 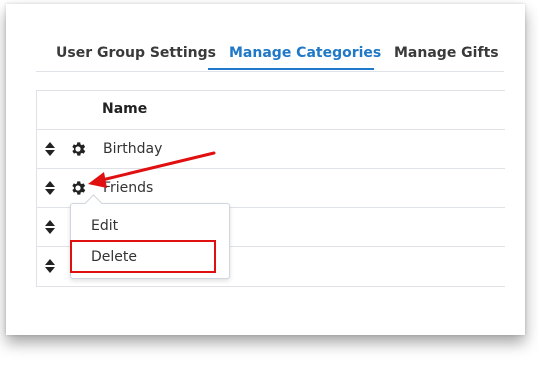 I want to click on tab-manage-categories: Manage Categories, so click(x=305, y=53).